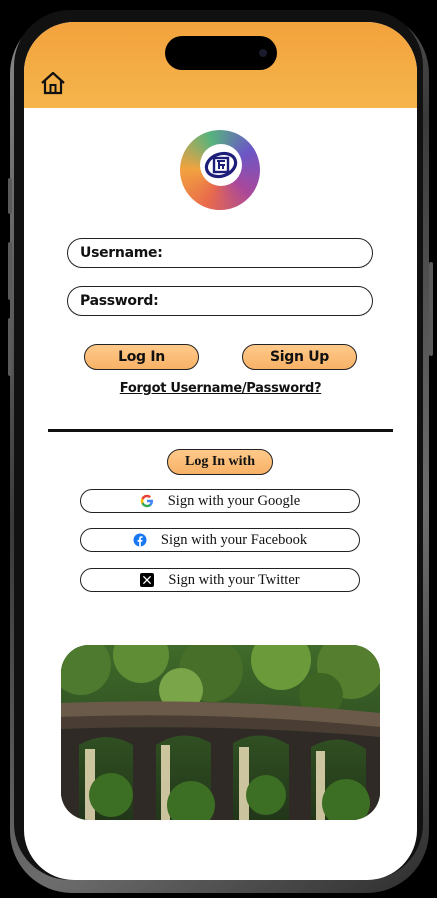 This screenshot has width=437, height=898. What do you see at coordinates (10, 196) in the screenshot?
I see `side-button` at bounding box center [10, 196].